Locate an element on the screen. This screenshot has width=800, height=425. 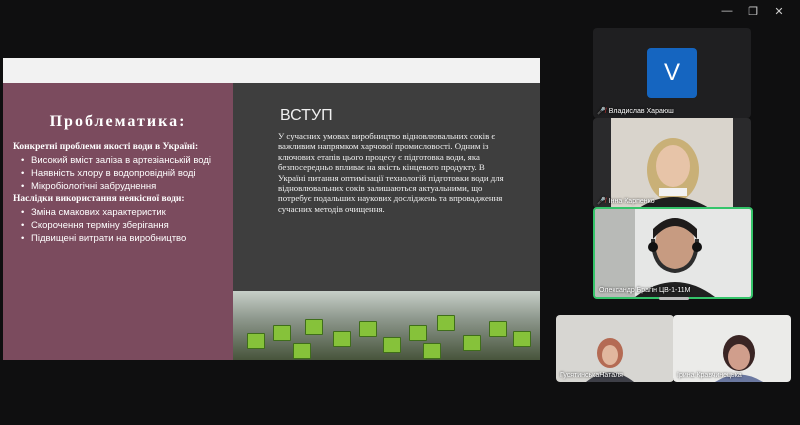
participant-tile: Ірина Кравчинецька is located at coordinates (732, 348).